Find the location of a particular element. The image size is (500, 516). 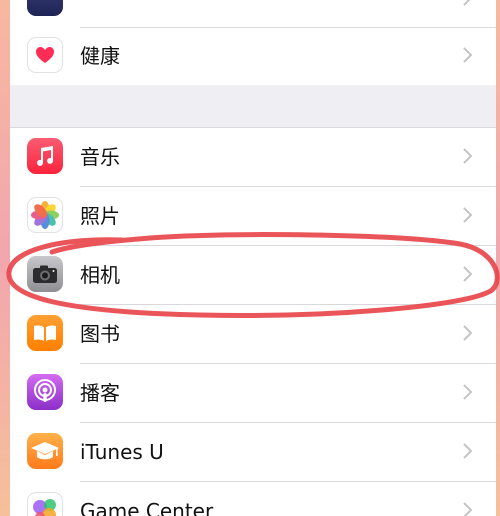

music-note-icon is located at coordinates (45, 156).